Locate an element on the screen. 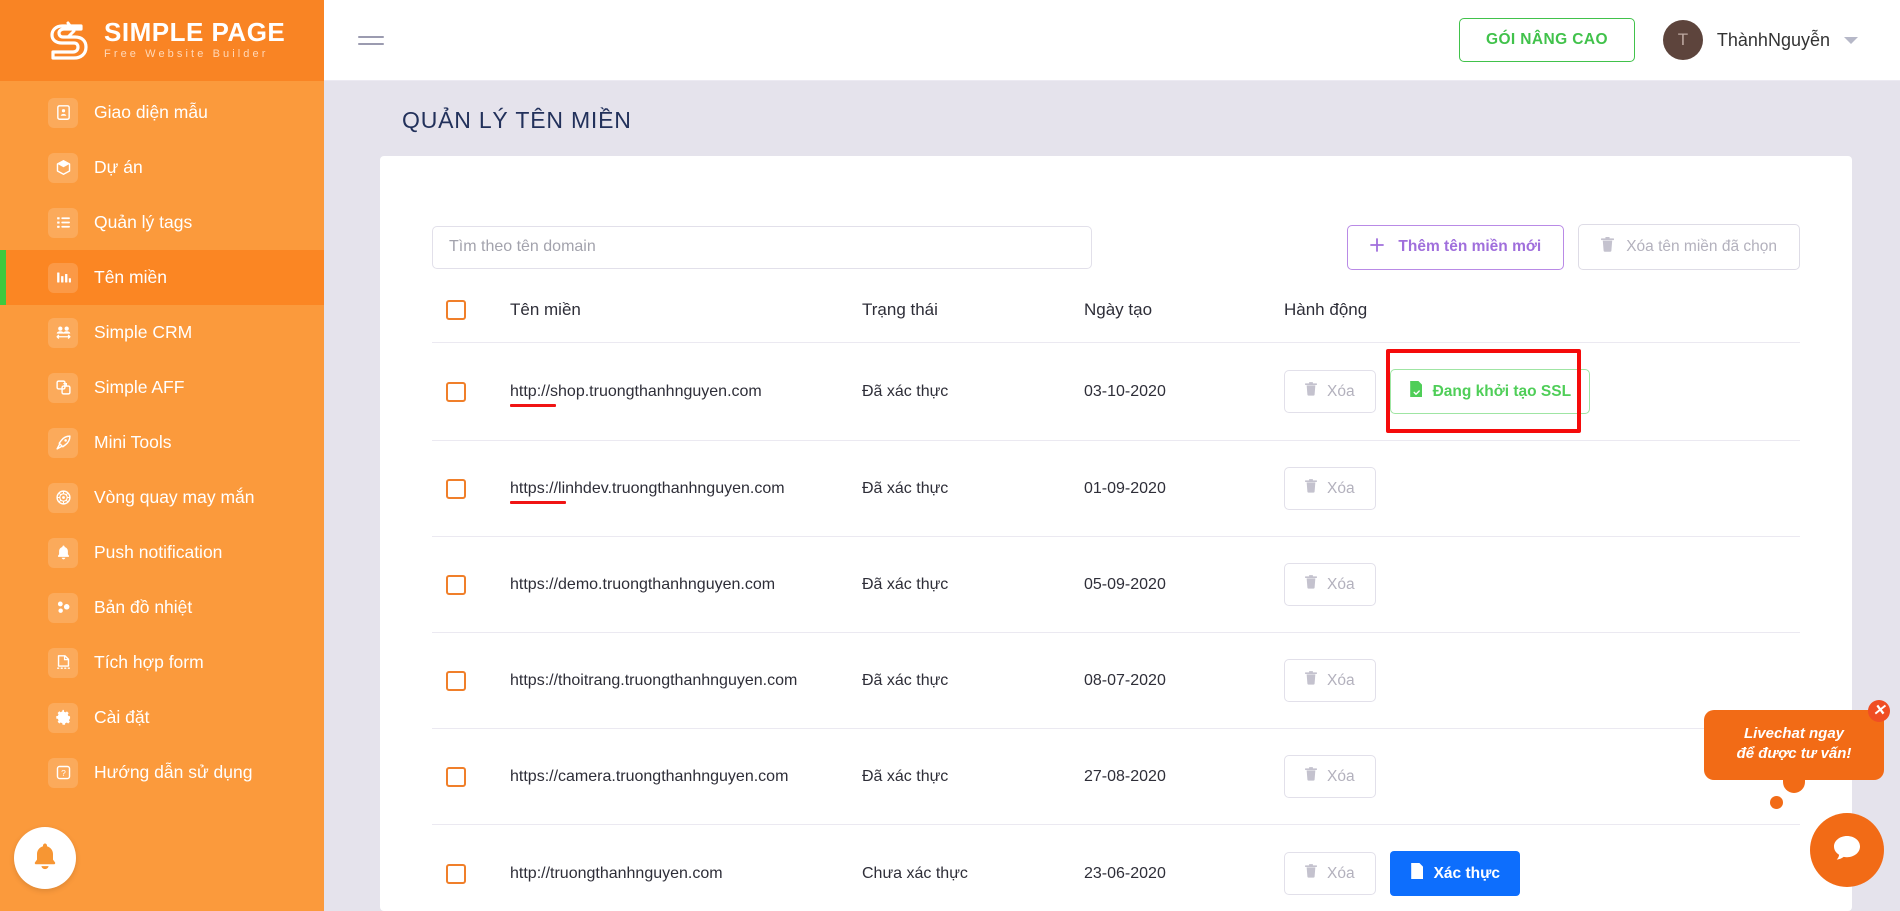 The height and width of the screenshot is (911, 1900). domain-cell: https://demo.truongthanhnguyen.com is located at coordinates (686, 584).